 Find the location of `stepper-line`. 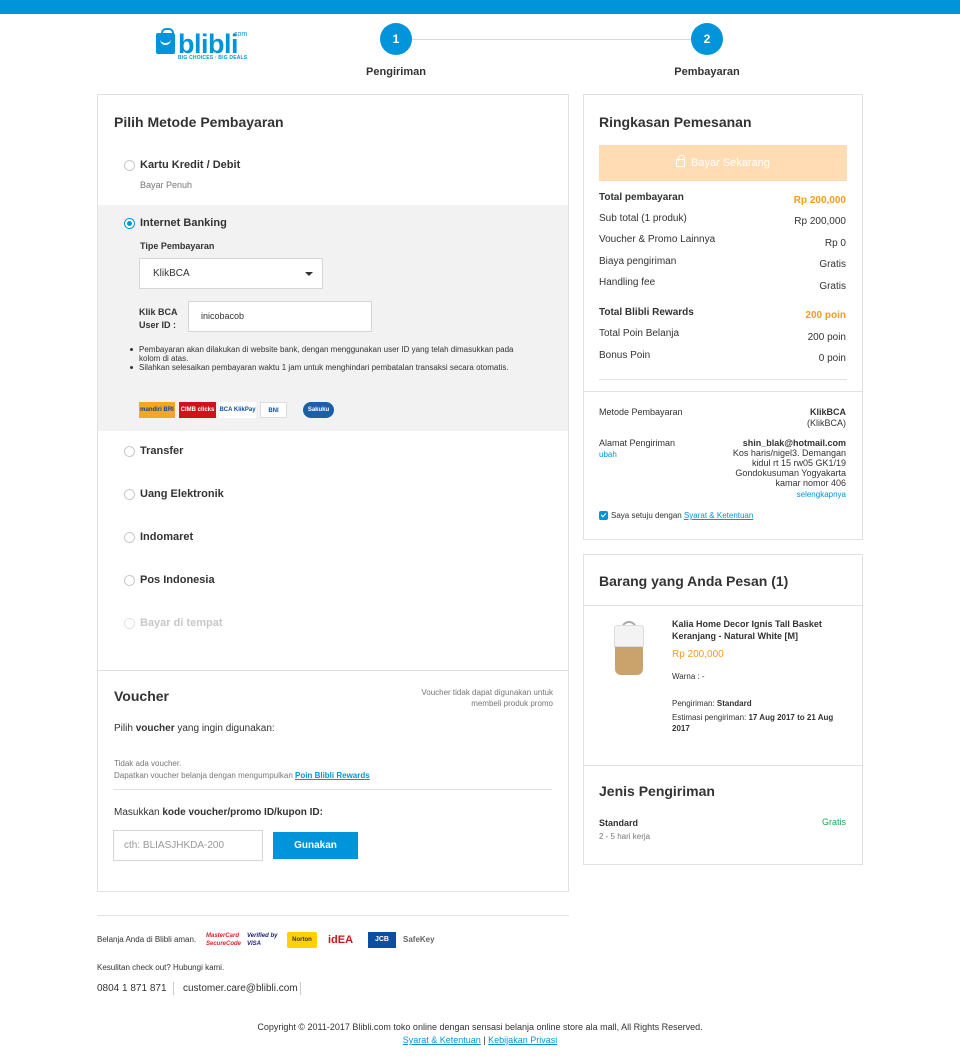

stepper-line is located at coordinates (551, 39).